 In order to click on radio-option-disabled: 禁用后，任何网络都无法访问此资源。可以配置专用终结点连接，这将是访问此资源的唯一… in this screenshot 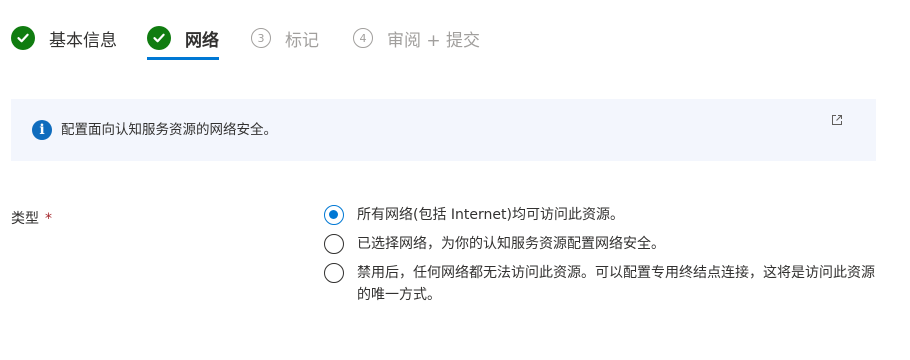, I will do `click(604, 284)`.